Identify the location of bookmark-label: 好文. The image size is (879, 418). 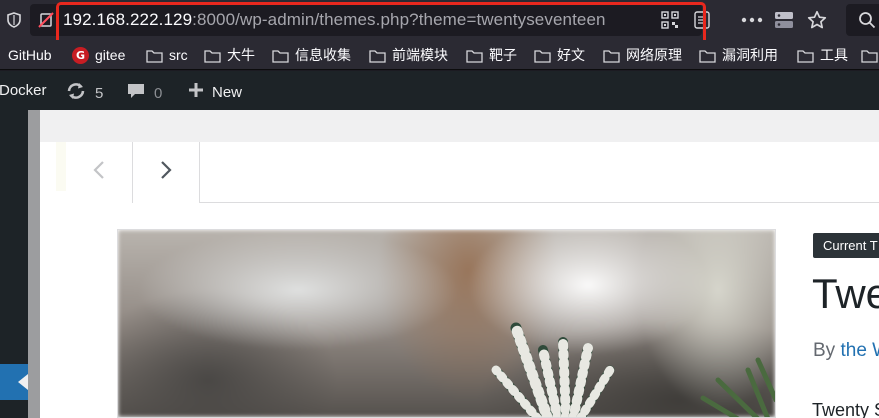
(571, 55).